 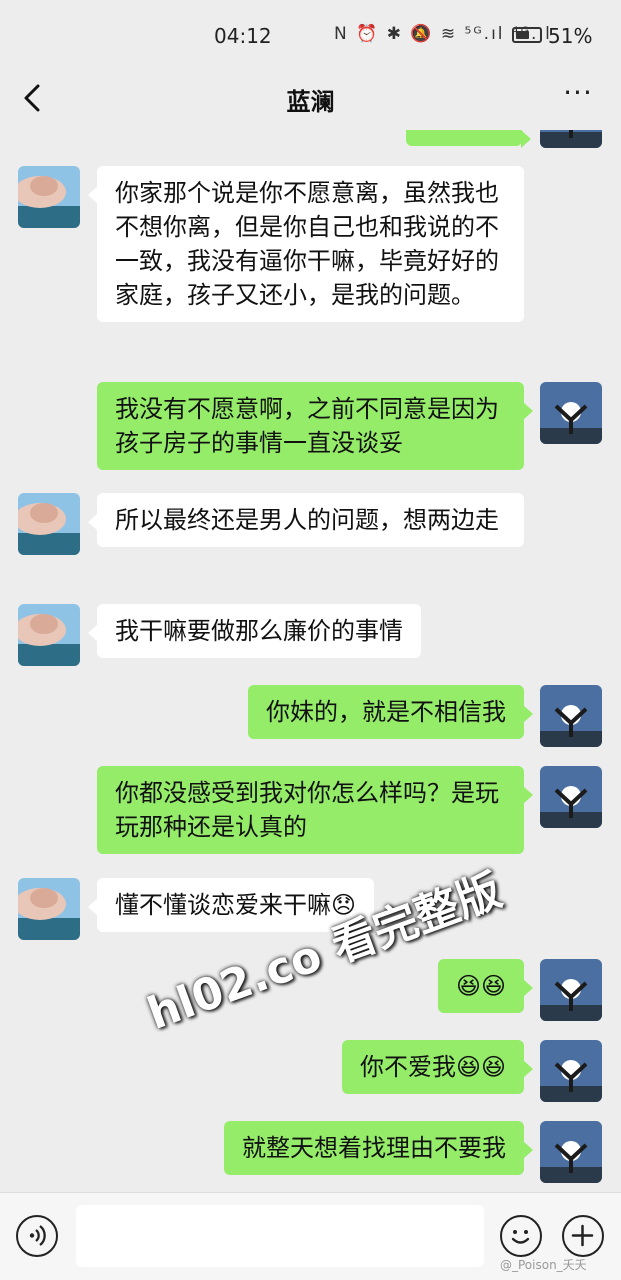 What do you see at coordinates (521, 1236) in the screenshot?
I see `emoji-icon` at bounding box center [521, 1236].